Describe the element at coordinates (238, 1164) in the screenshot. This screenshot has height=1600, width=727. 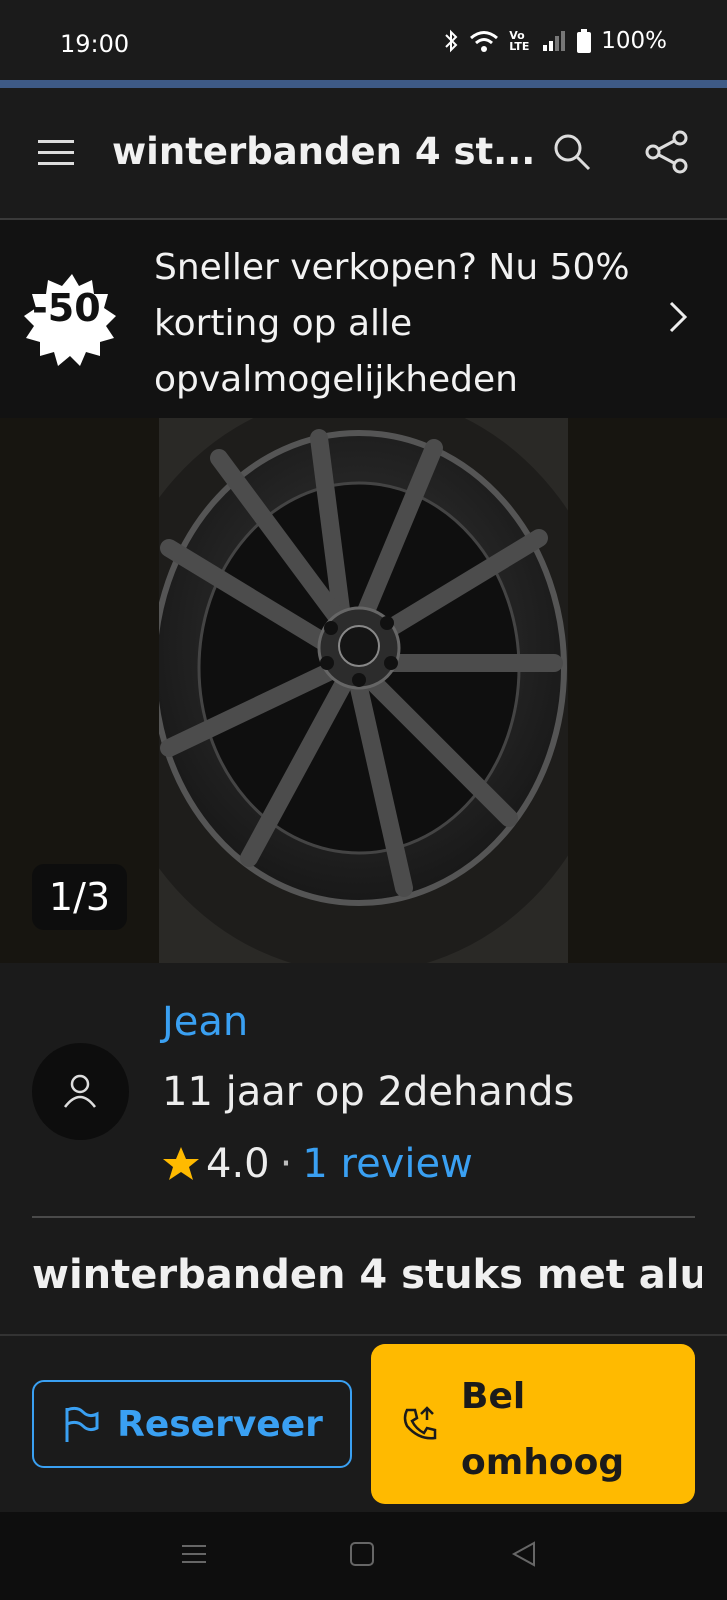
I see `rating-value: 4.0` at that location.